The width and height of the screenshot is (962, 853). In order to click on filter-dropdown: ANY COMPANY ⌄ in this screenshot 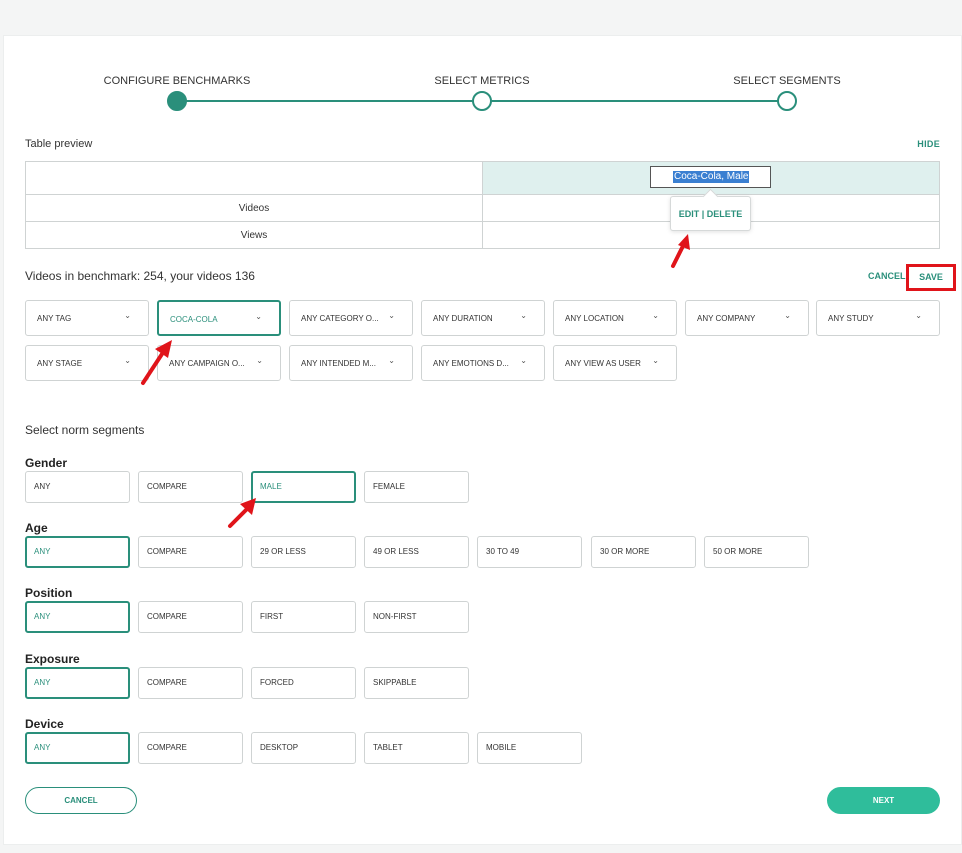, I will do `click(747, 318)`.